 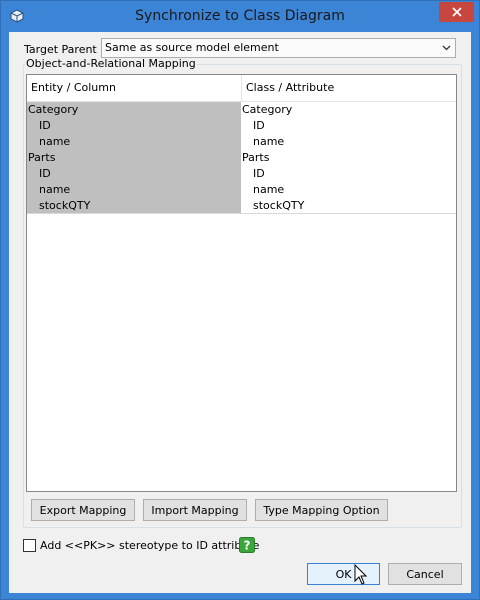 I want to click on mouse-cursor-icon, so click(x=361, y=574).